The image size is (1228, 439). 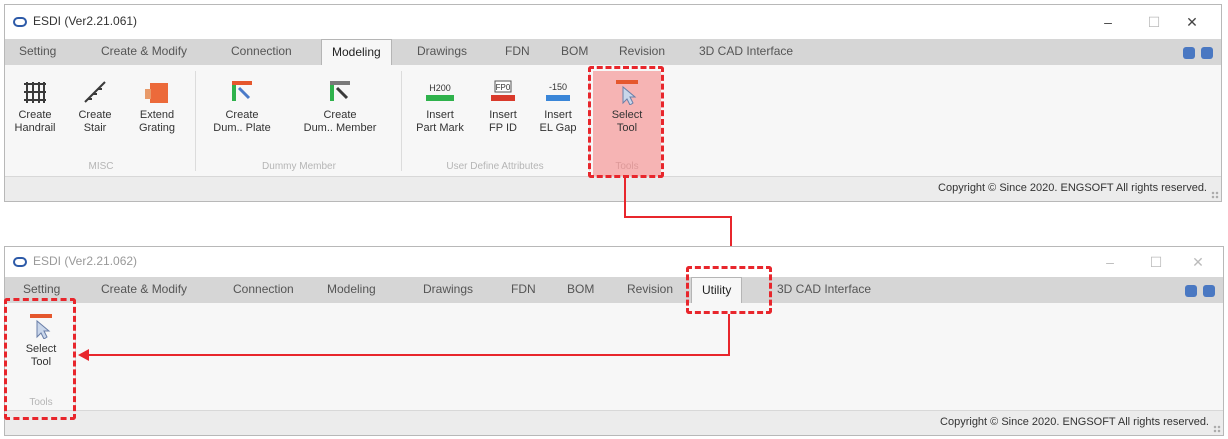 What do you see at coordinates (35, 107) in the screenshot?
I see `create-handrail-button: Create Handrail` at bounding box center [35, 107].